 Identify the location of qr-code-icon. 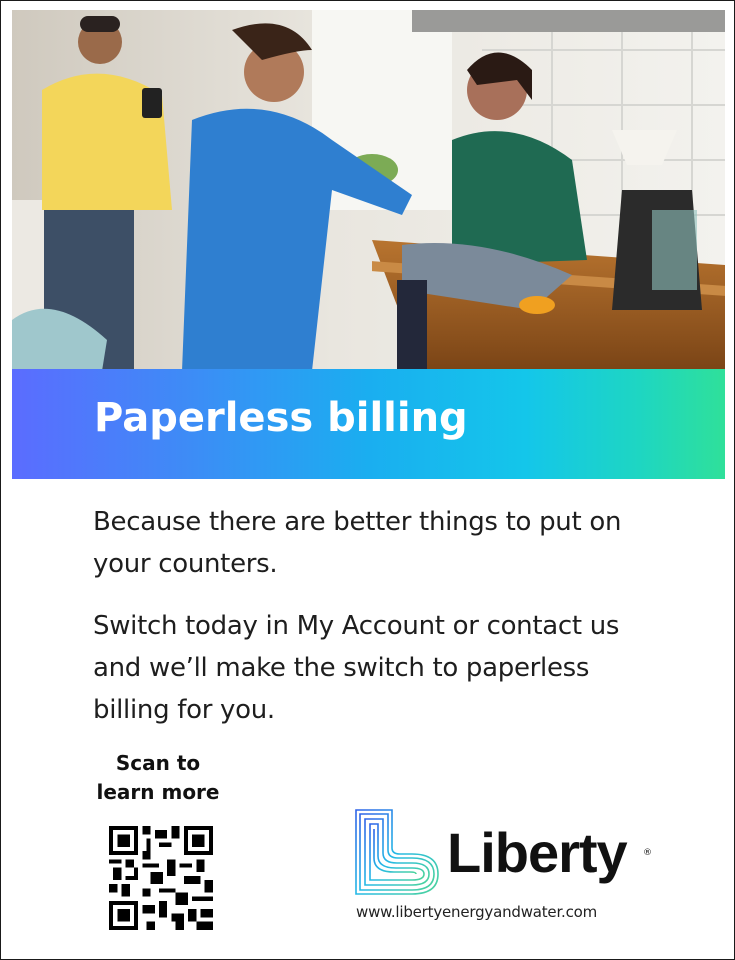
(161, 878).